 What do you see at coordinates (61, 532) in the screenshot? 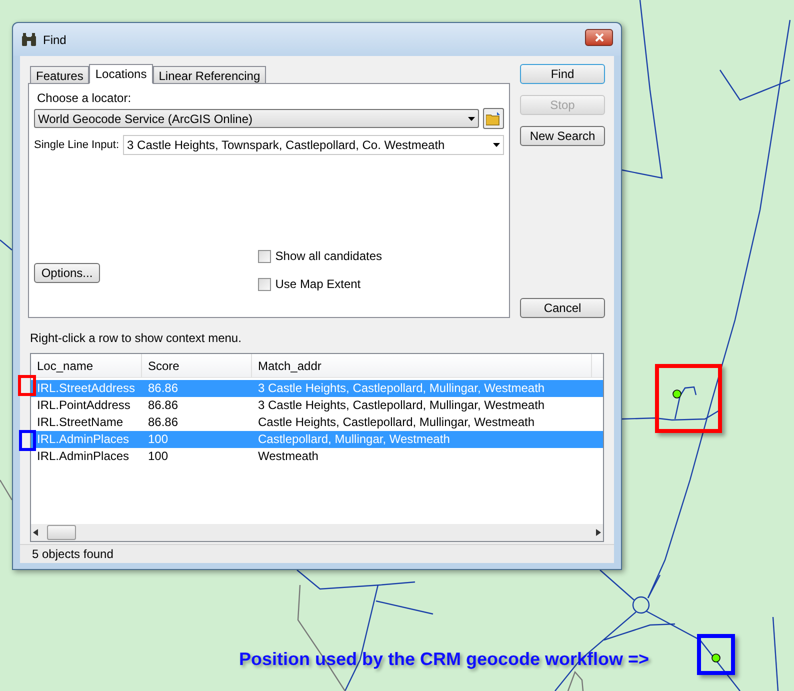
I see `scroll-thumb` at bounding box center [61, 532].